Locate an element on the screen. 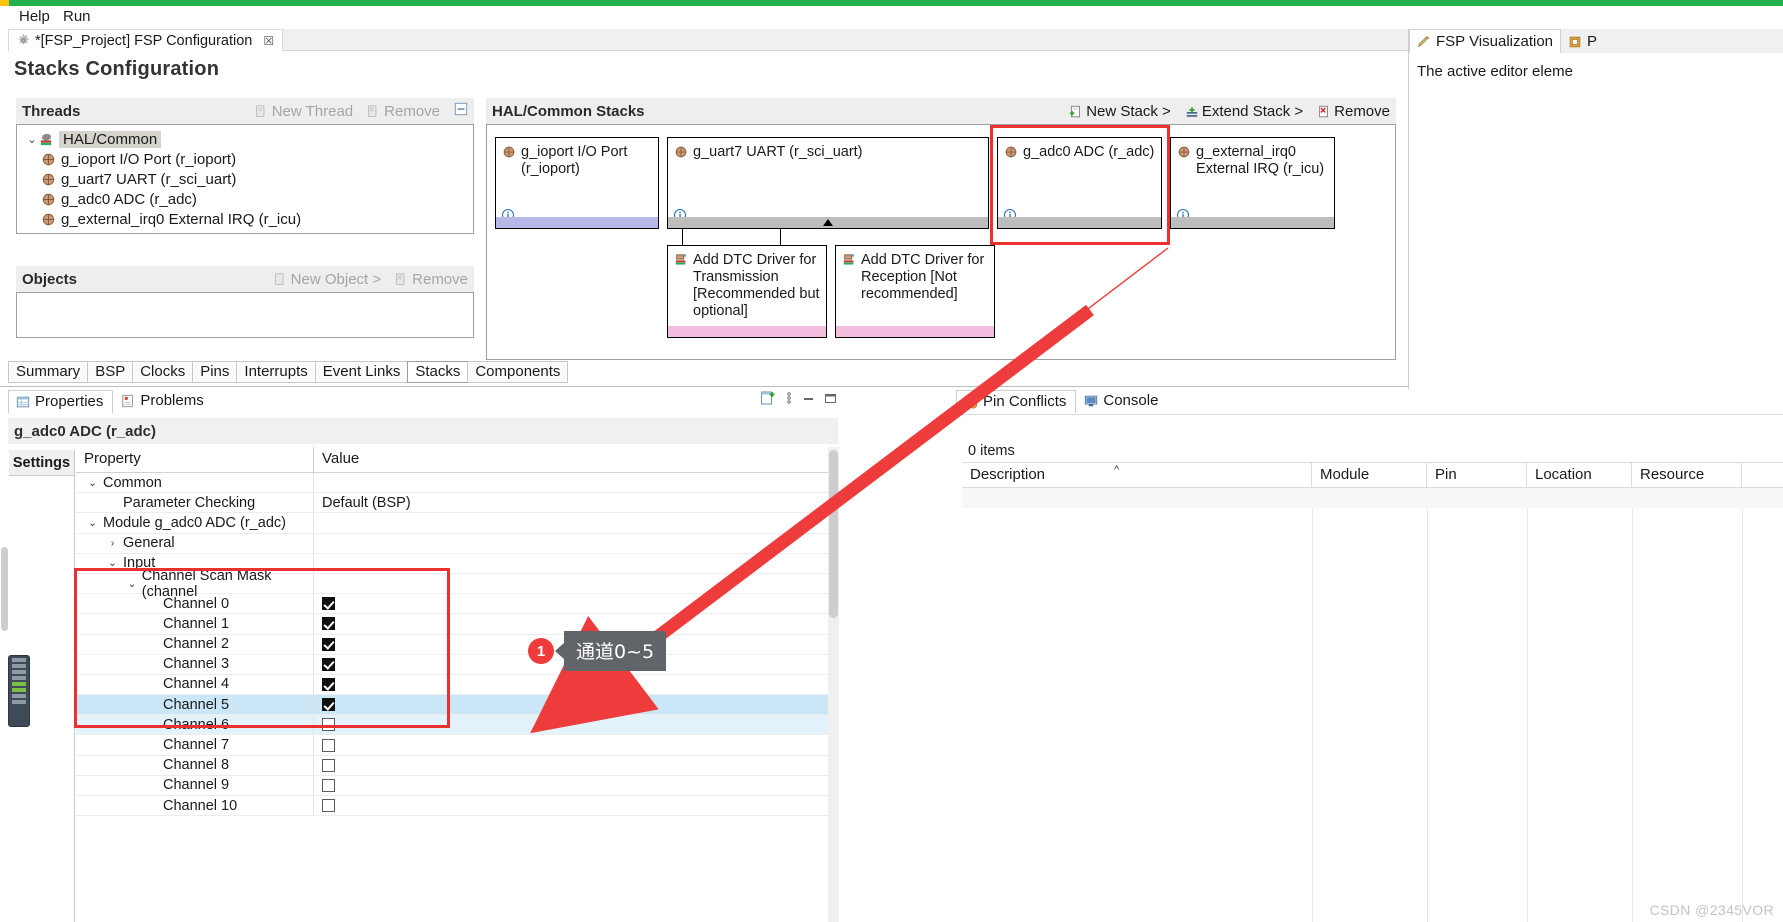 The width and height of the screenshot is (1783, 922). tab-pins: Pins is located at coordinates (215, 372).